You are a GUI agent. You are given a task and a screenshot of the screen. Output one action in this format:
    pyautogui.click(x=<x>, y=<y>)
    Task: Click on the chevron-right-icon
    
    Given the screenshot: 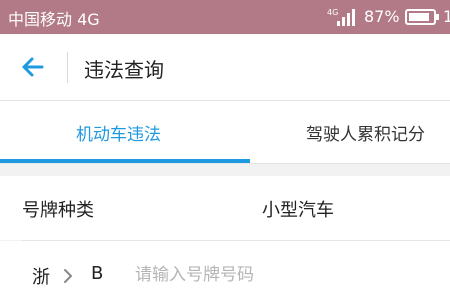 What is the action you would take?
    pyautogui.click(x=68, y=276)
    